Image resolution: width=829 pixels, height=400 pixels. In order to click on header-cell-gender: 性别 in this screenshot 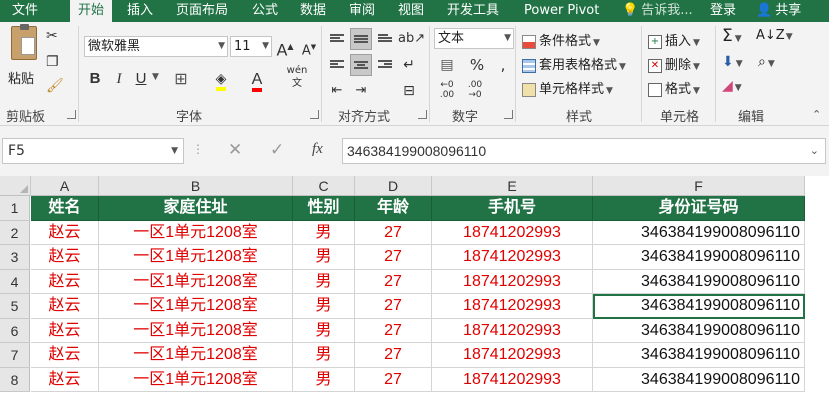, I will do `click(324, 208)`.